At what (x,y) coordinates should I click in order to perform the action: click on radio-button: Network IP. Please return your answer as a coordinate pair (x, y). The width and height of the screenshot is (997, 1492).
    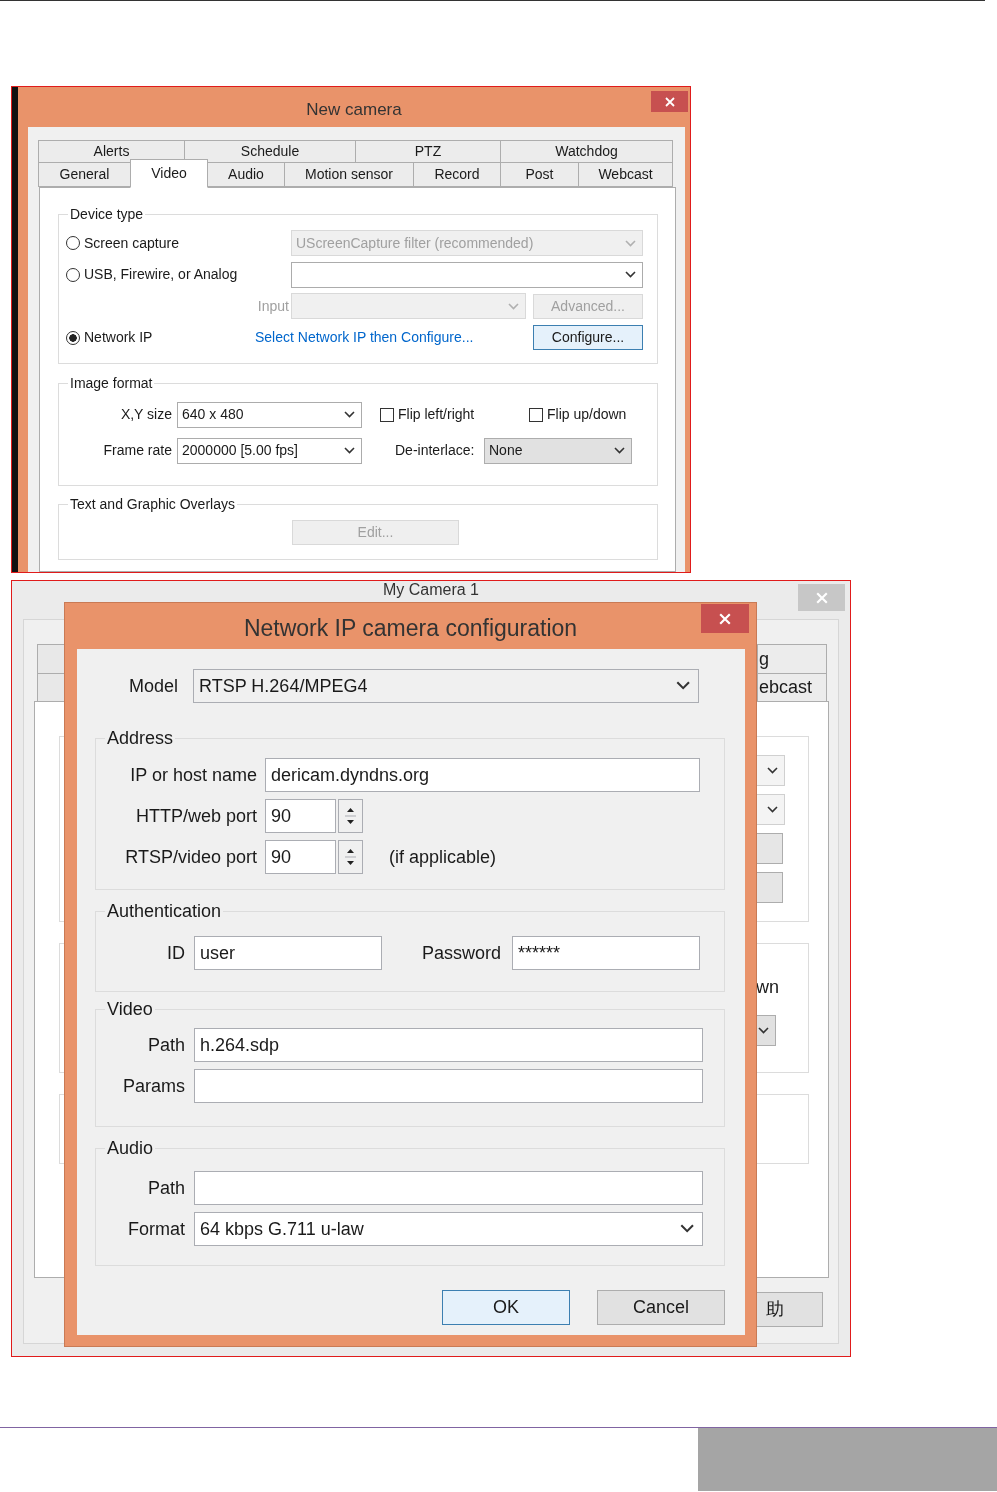
    Looking at the image, I should click on (160, 337).